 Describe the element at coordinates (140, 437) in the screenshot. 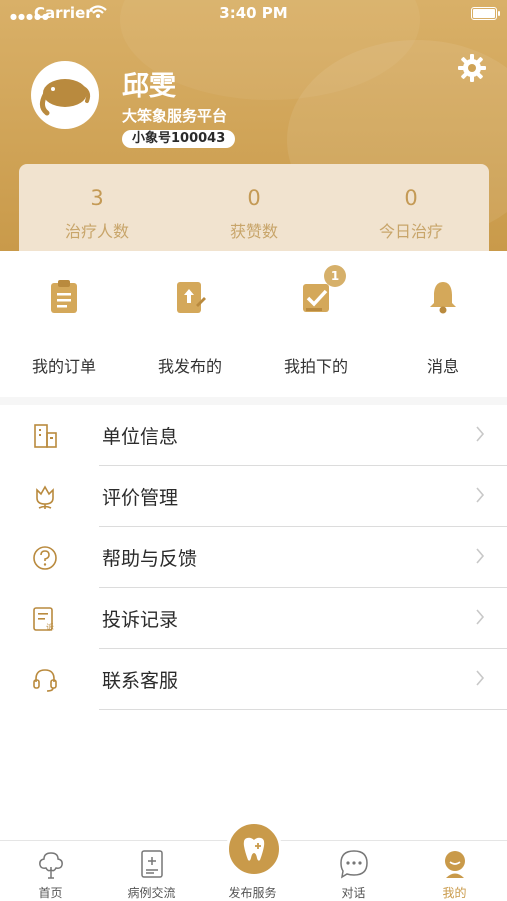

I see `menu-label: 单位信息` at that location.